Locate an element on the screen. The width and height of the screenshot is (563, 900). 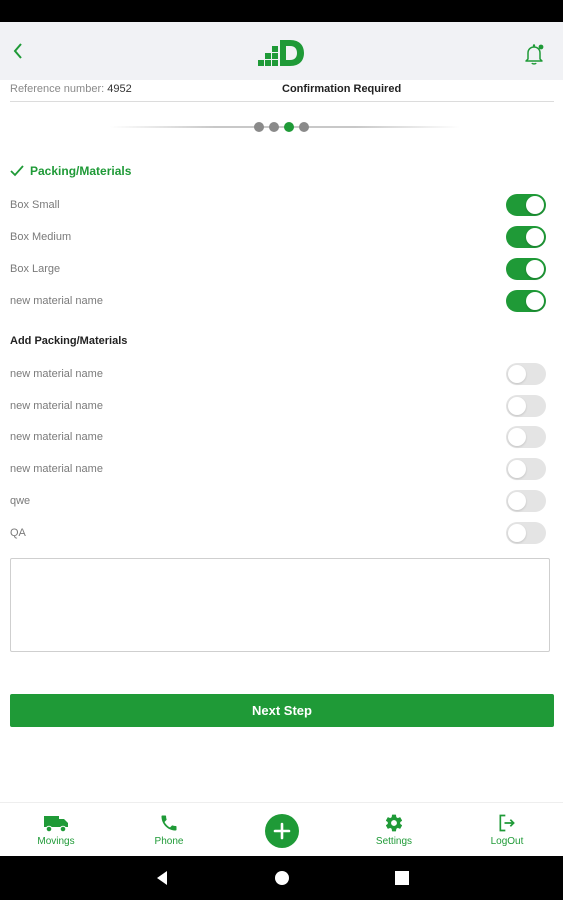
next-step-button: Next Step is located at coordinates (282, 710).